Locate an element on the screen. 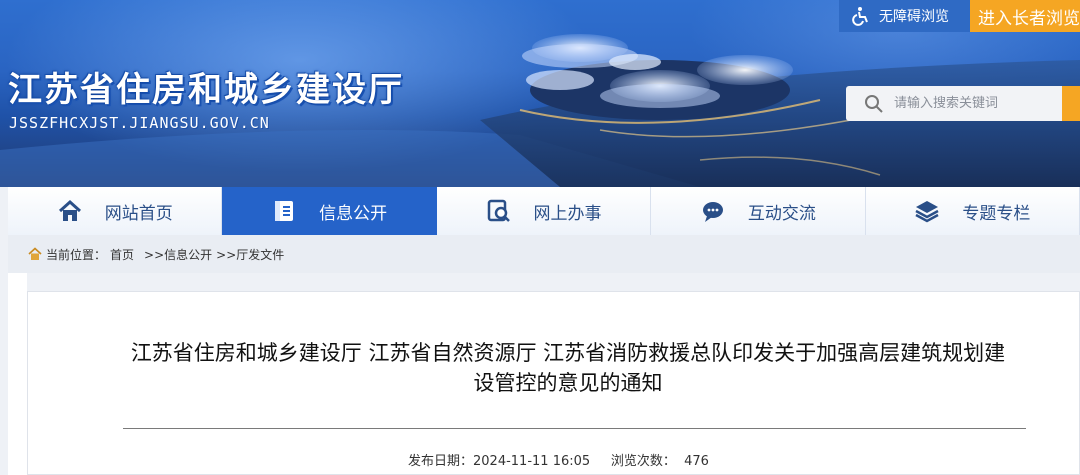 The height and width of the screenshot is (475, 1080). layers-icon is located at coordinates (927, 212).